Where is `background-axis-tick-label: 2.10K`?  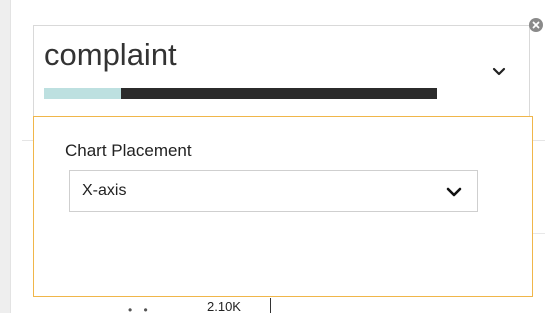
background-axis-tick-label: 2.10K is located at coordinates (224, 306).